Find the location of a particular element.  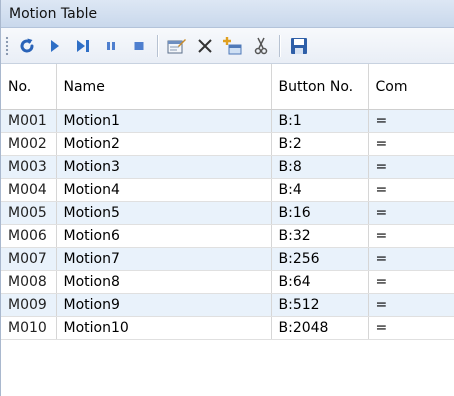

cell-name: Motion3 is located at coordinates (164, 167).